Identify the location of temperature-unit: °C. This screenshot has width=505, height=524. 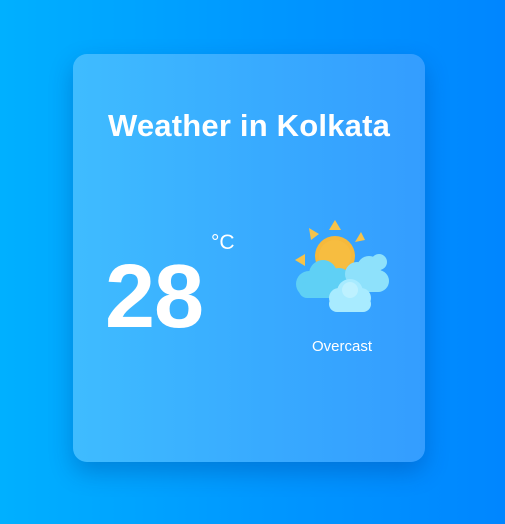
(223, 242).